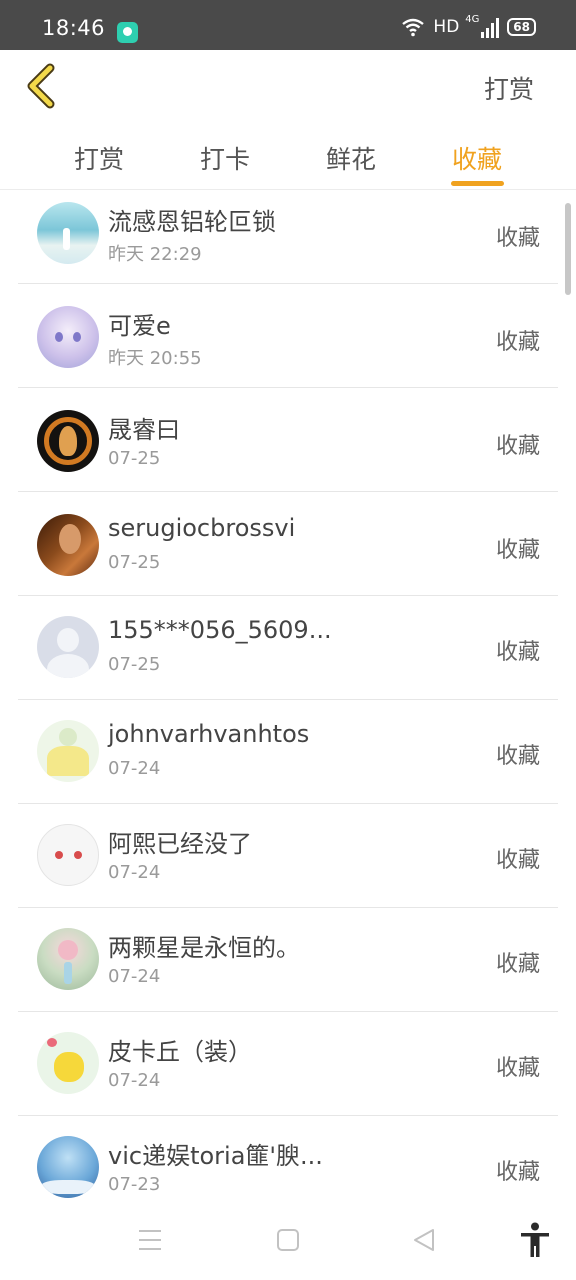 Image resolution: width=576 pixels, height=1280 pixels. What do you see at coordinates (424, 1240) in the screenshot?
I see `back-nav-icon` at bounding box center [424, 1240].